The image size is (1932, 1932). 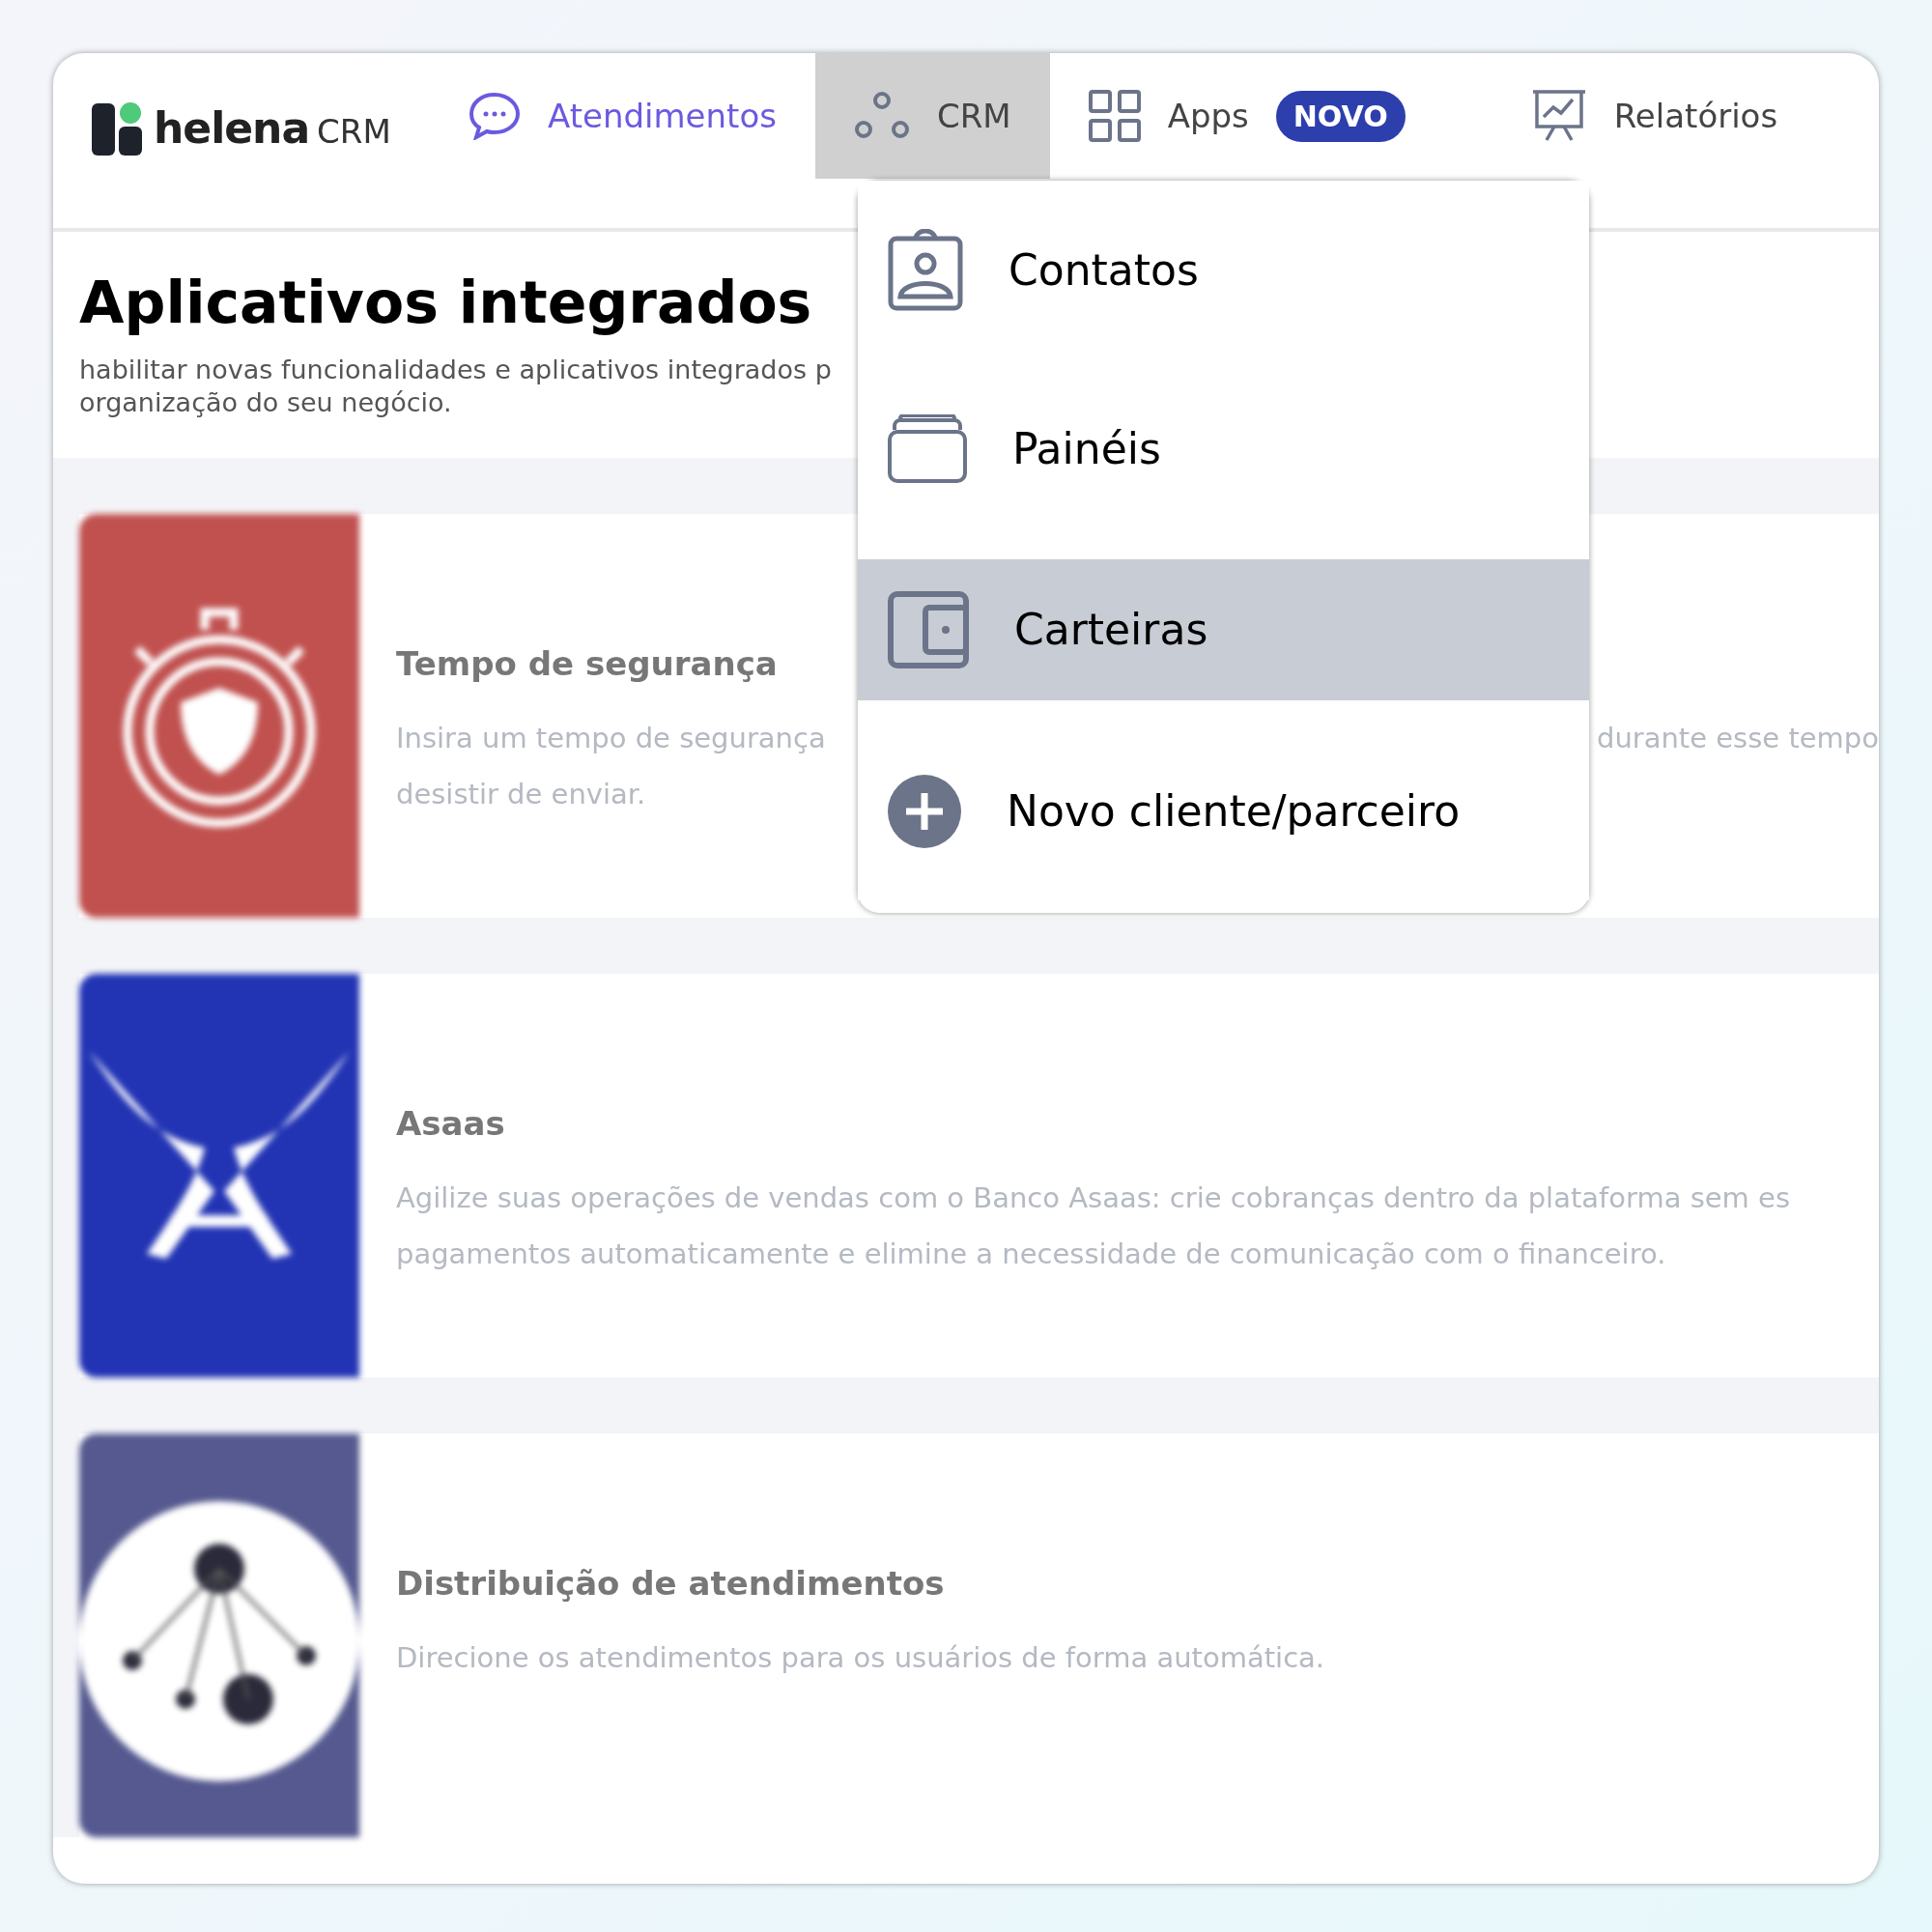 I want to click on page-subtitle: habilitar novas funcionalidades e aplicativos integrados p, so click(x=456, y=370).